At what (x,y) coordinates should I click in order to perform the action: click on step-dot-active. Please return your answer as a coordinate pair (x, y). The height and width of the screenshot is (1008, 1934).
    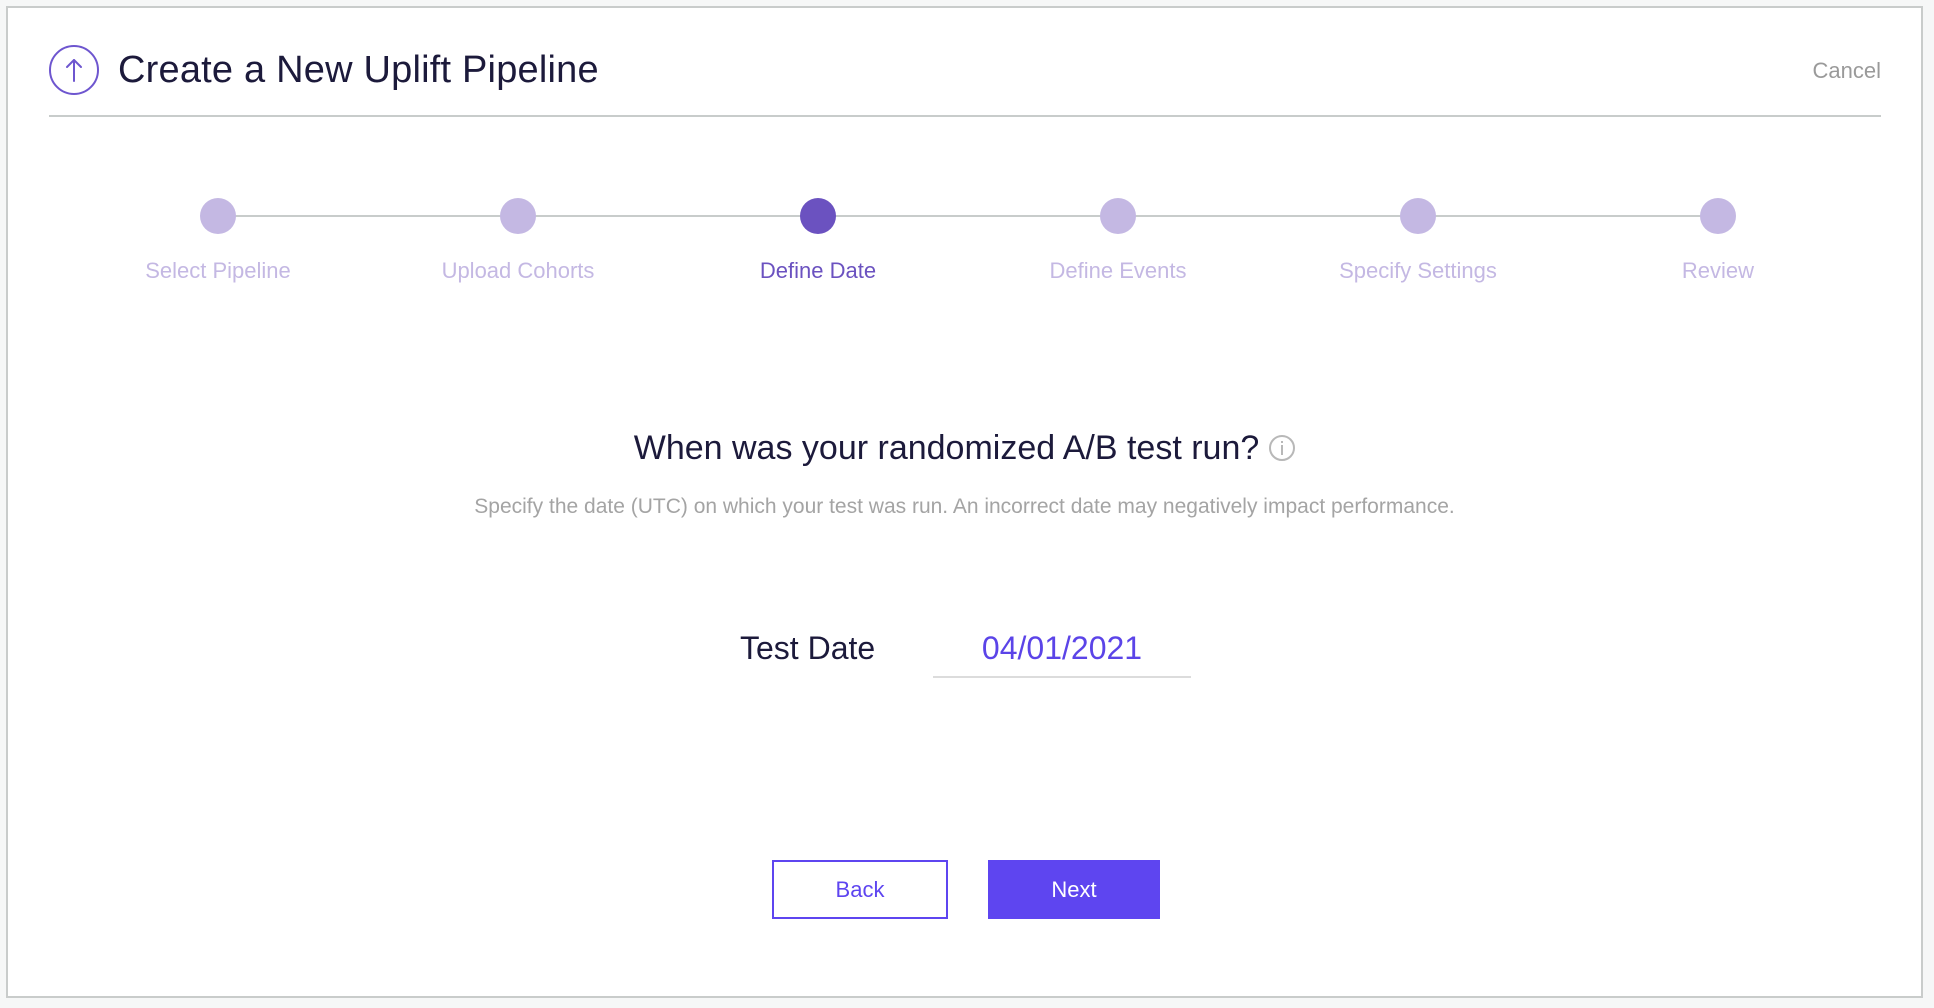
    Looking at the image, I should click on (818, 216).